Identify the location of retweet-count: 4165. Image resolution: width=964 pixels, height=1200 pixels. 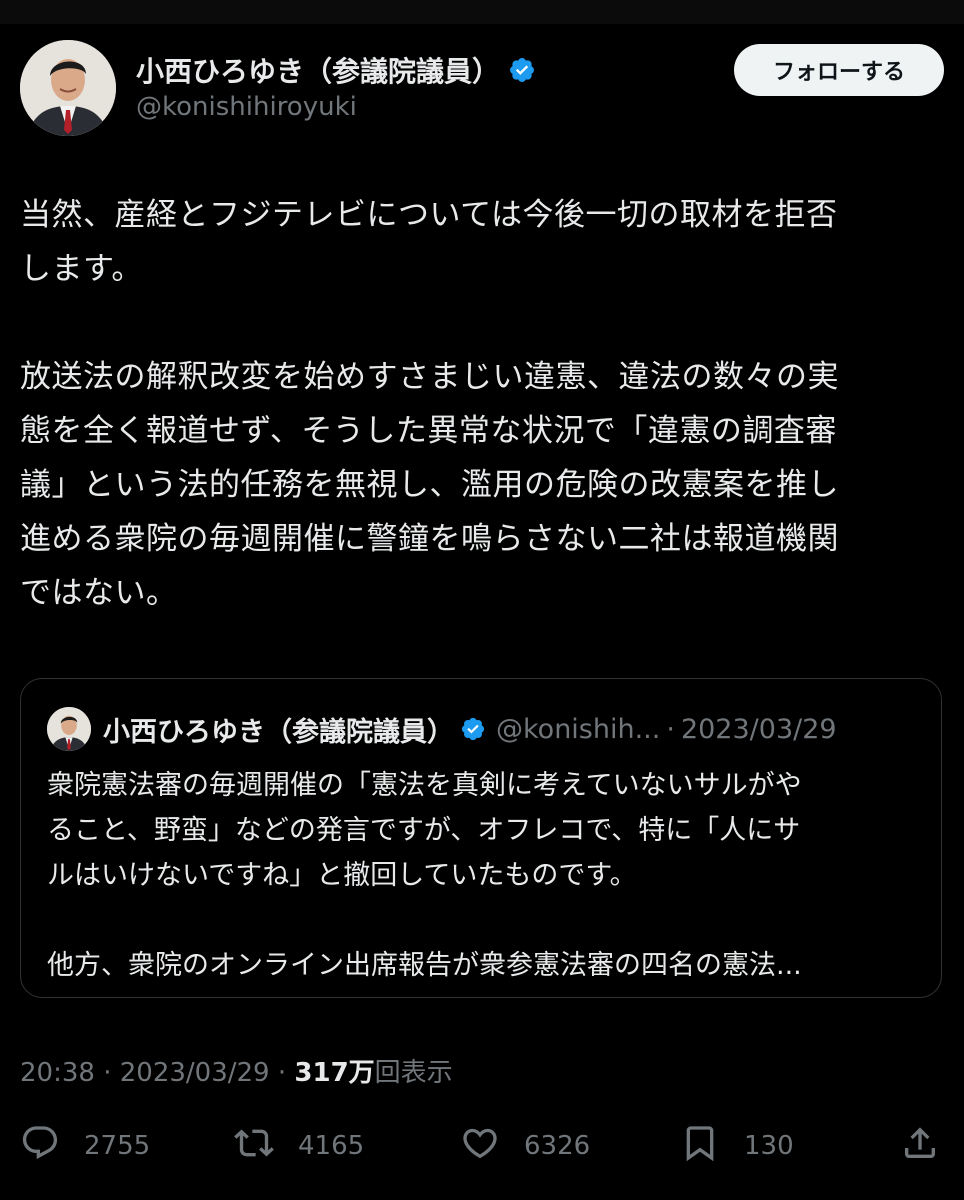
(331, 1146).